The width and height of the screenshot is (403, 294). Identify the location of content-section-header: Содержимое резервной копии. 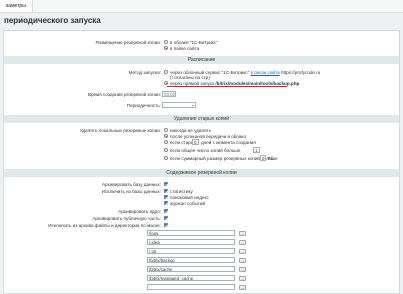
(201, 173).